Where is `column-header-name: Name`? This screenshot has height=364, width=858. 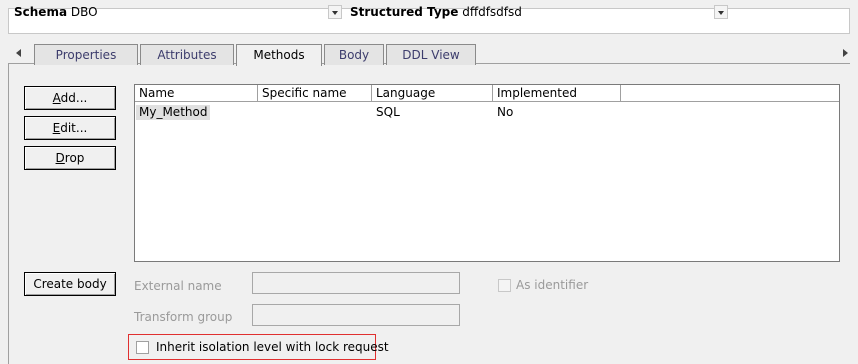
column-header-name: Name is located at coordinates (196, 93).